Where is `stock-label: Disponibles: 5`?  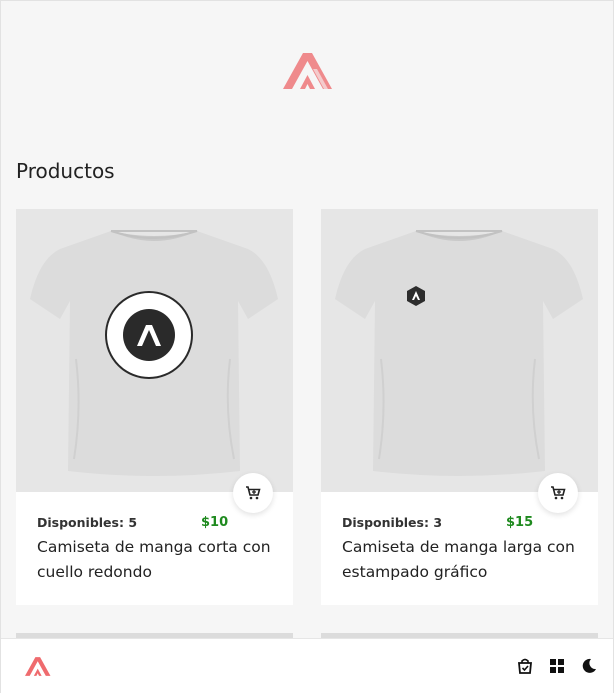
stock-label: Disponibles: 5 is located at coordinates (87, 522).